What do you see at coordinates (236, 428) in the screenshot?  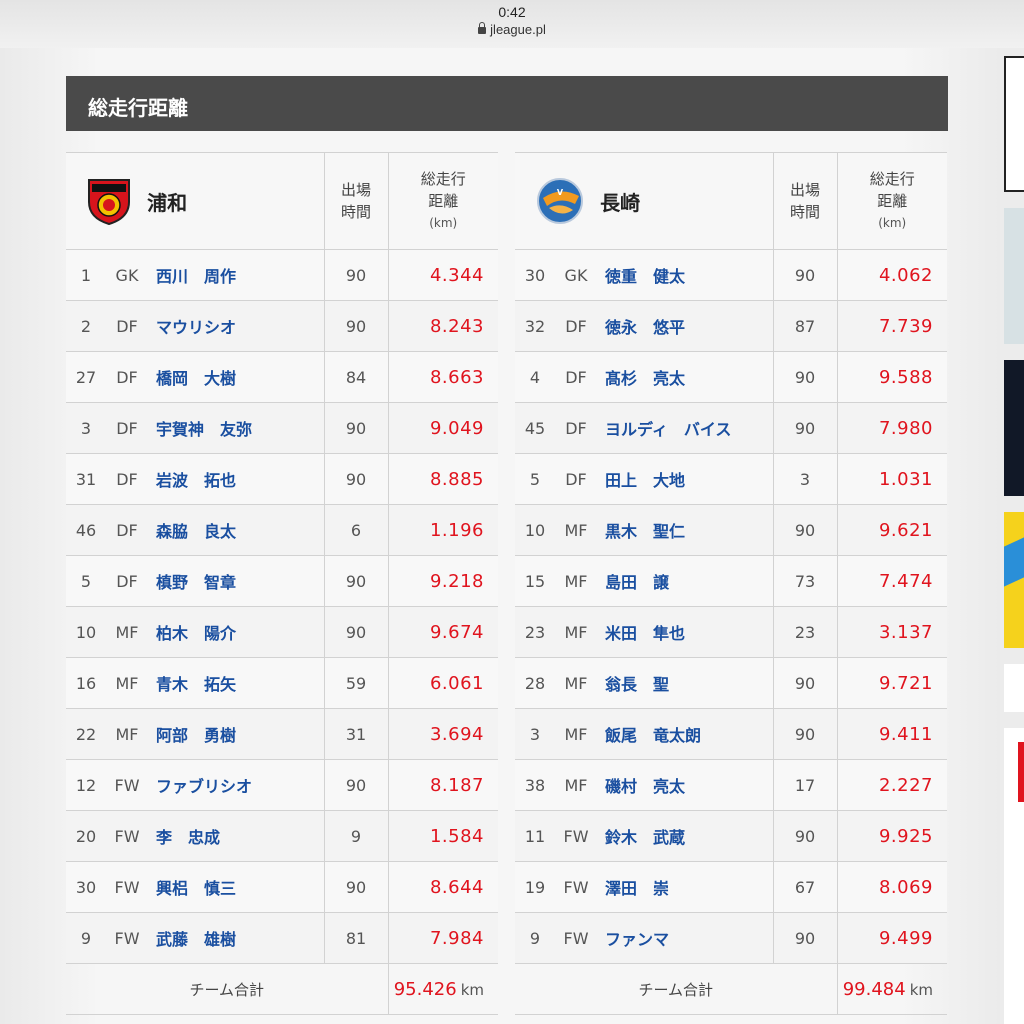 I see `player-name-link: 宇賀神 友弥` at bounding box center [236, 428].